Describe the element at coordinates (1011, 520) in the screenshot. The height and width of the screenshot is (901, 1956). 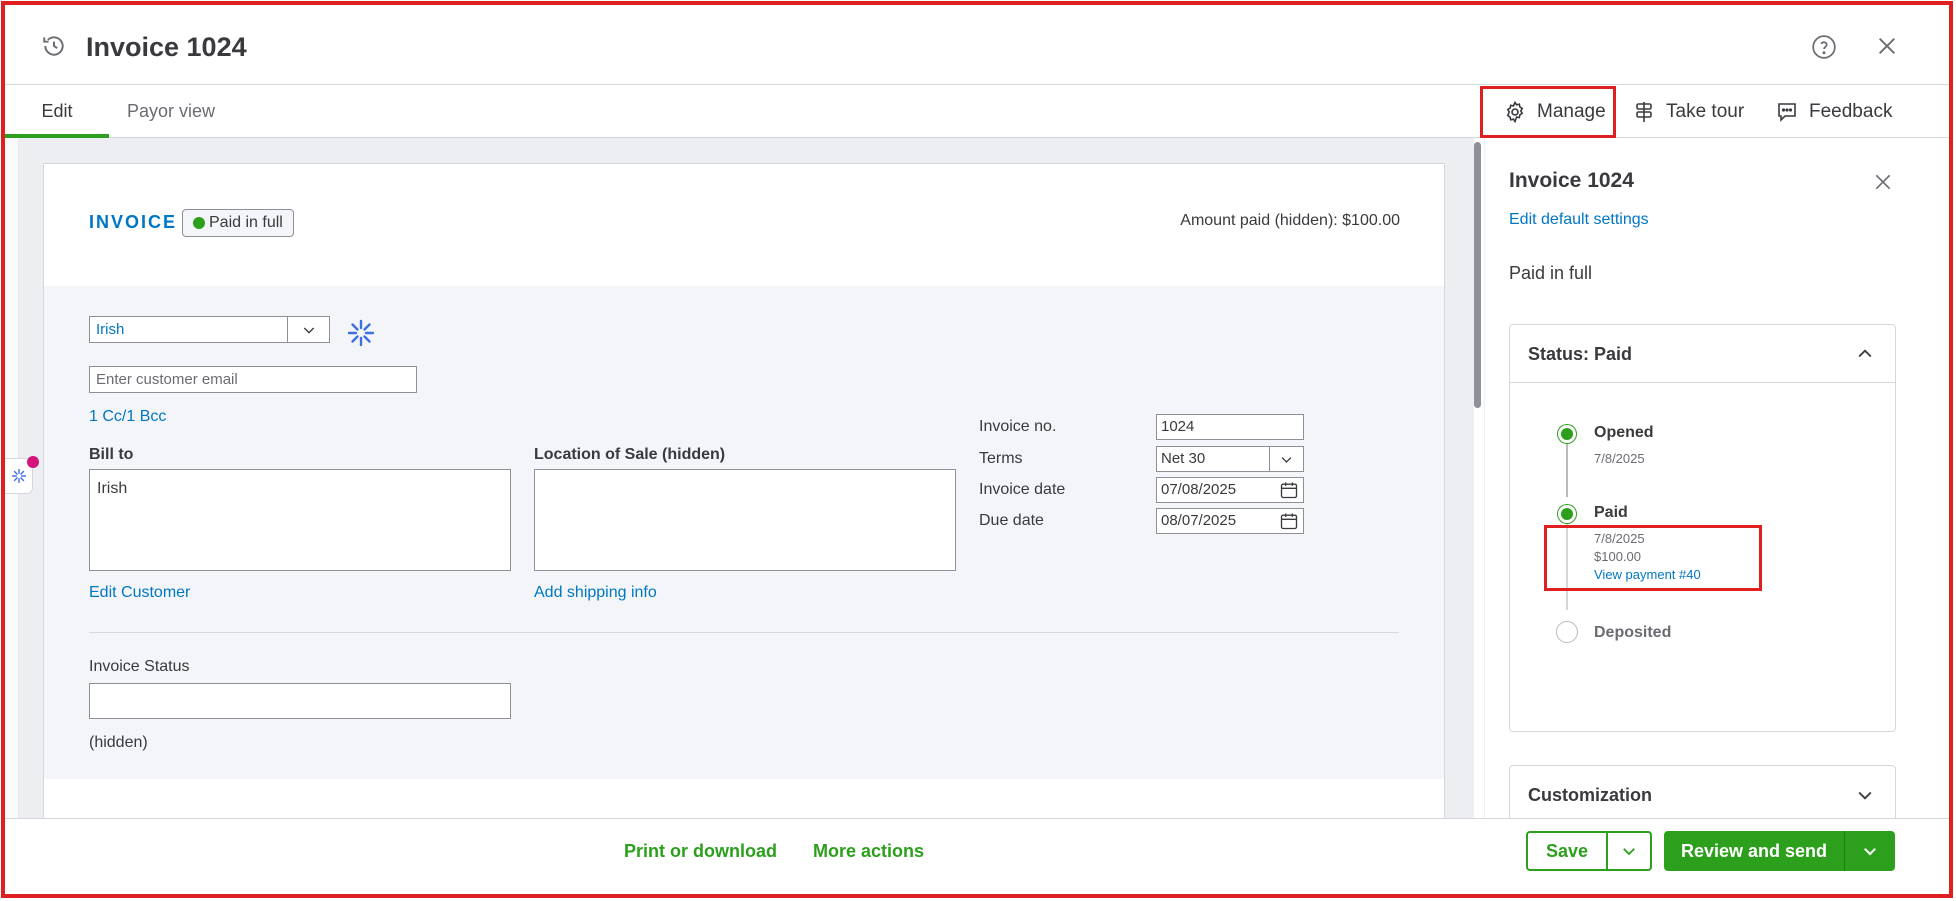
I see `due-date-label: Due date` at that location.